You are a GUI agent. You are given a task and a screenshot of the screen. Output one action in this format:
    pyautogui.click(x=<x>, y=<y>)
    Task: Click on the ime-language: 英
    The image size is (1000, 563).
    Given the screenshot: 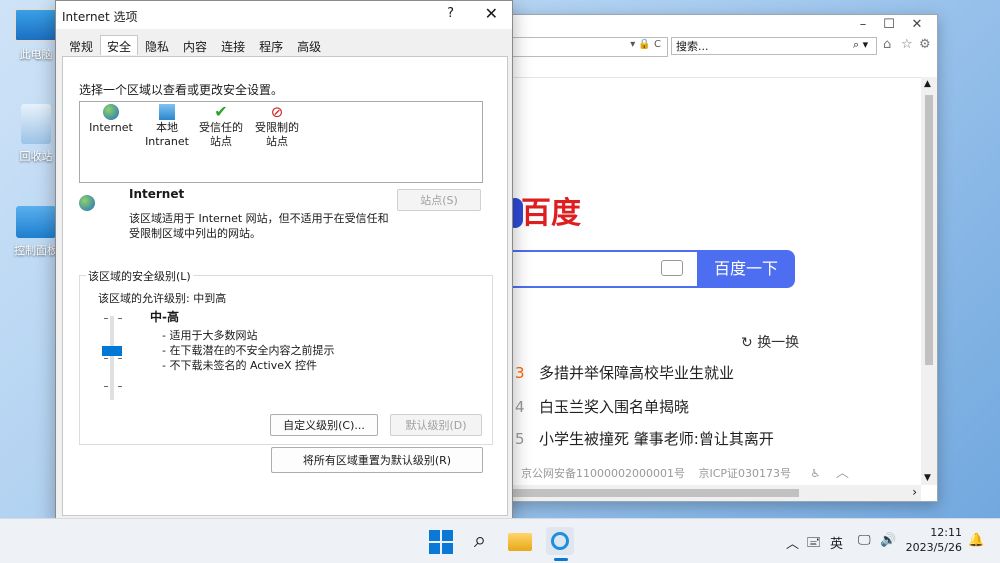 What is the action you would take?
    pyautogui.click(x=836, y=542)
    